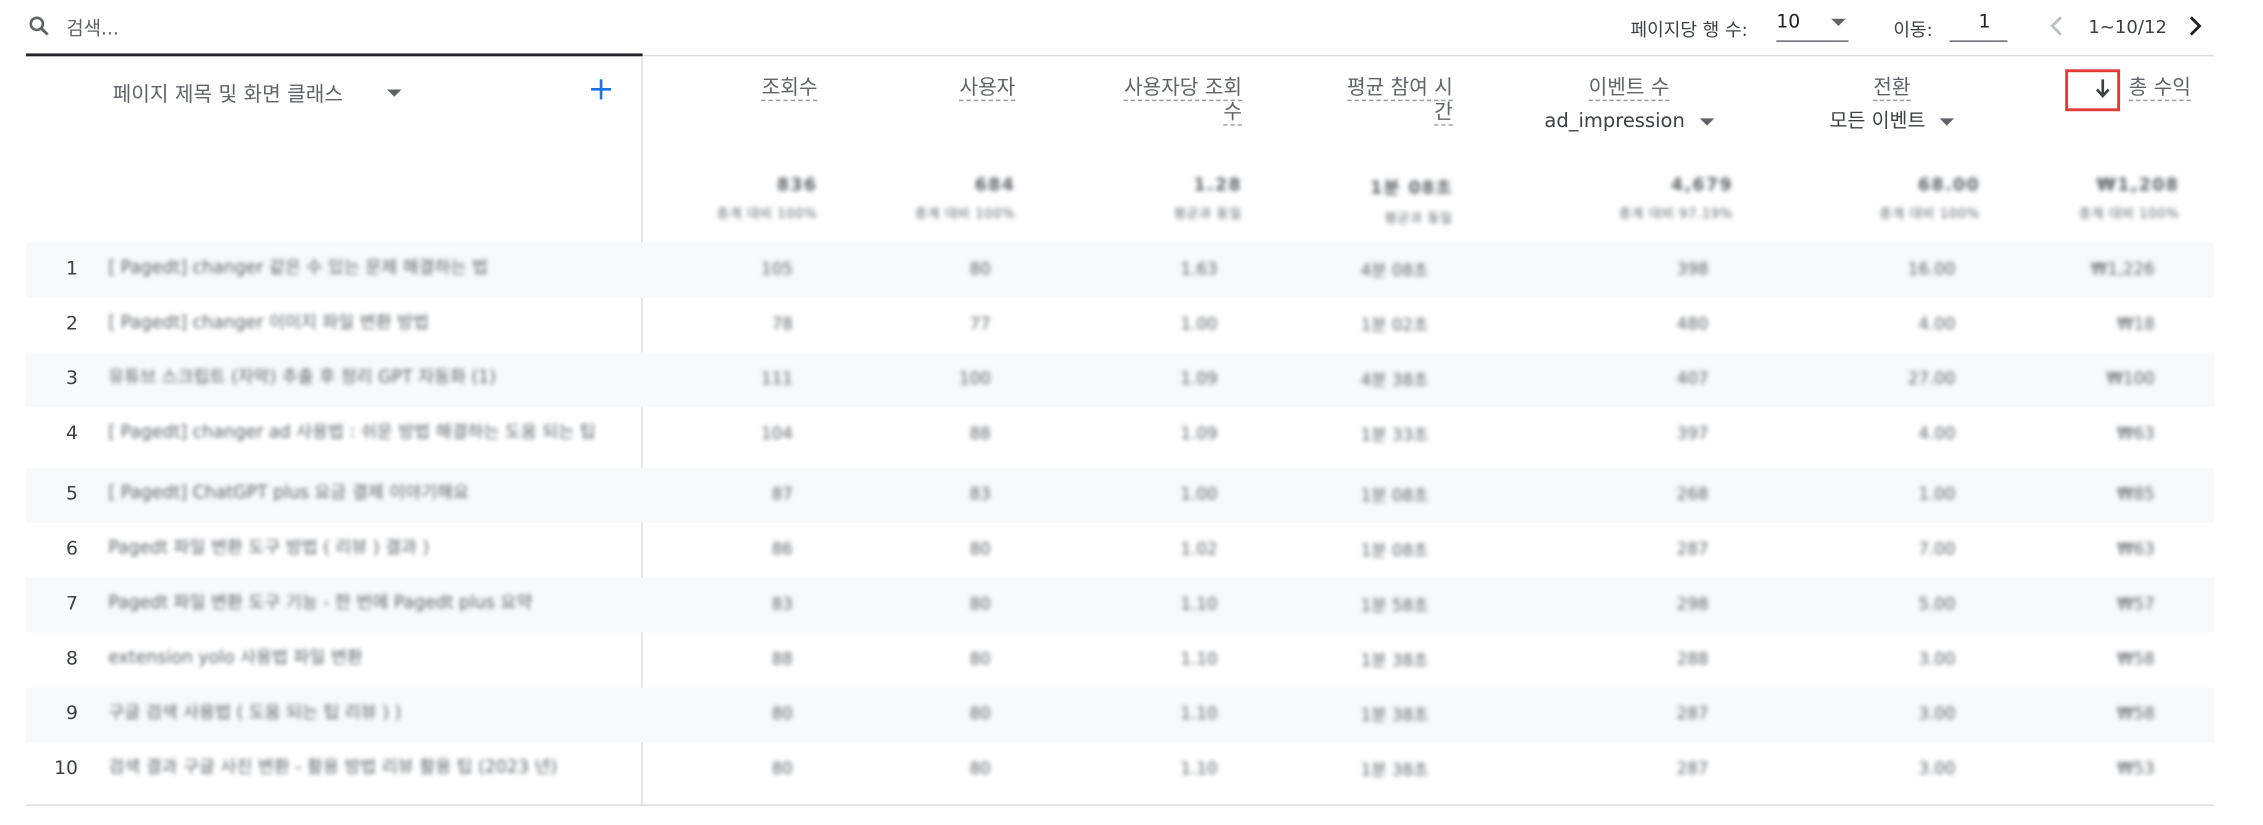  Describe the element at coordinates (2127, 26) in the screenshot. I see `pagination-range: 1~10/12` at that location.